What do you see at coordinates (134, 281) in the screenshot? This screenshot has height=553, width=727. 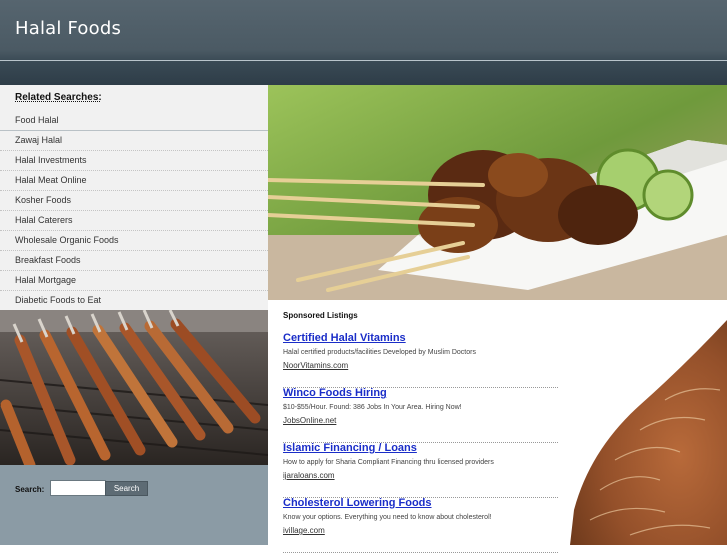 I see `related-link-halal-mortgage: Halal Mortgage` at bounding box center [134, 281].